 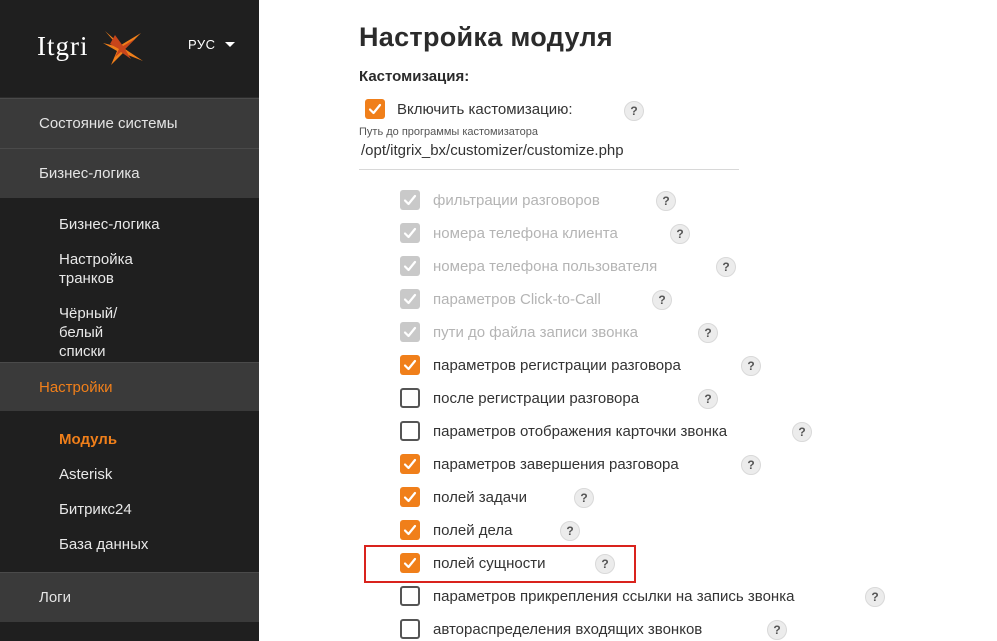 What do you see at coordinates (556, 464) in the screenshot?
I see `option-label: параметров завершения разговора` at bounding box center [556, 464].